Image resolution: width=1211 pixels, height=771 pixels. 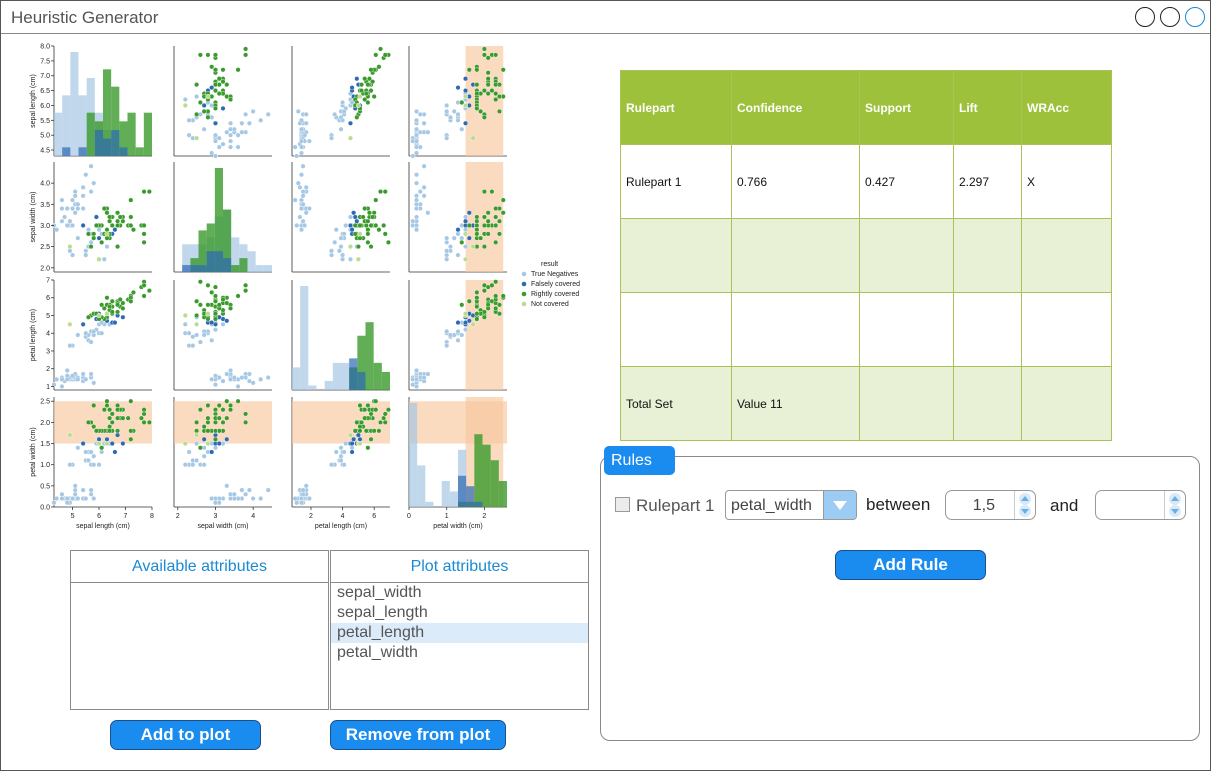 I want to click on upper-bound-stepper, so click(x=1174, y=505).